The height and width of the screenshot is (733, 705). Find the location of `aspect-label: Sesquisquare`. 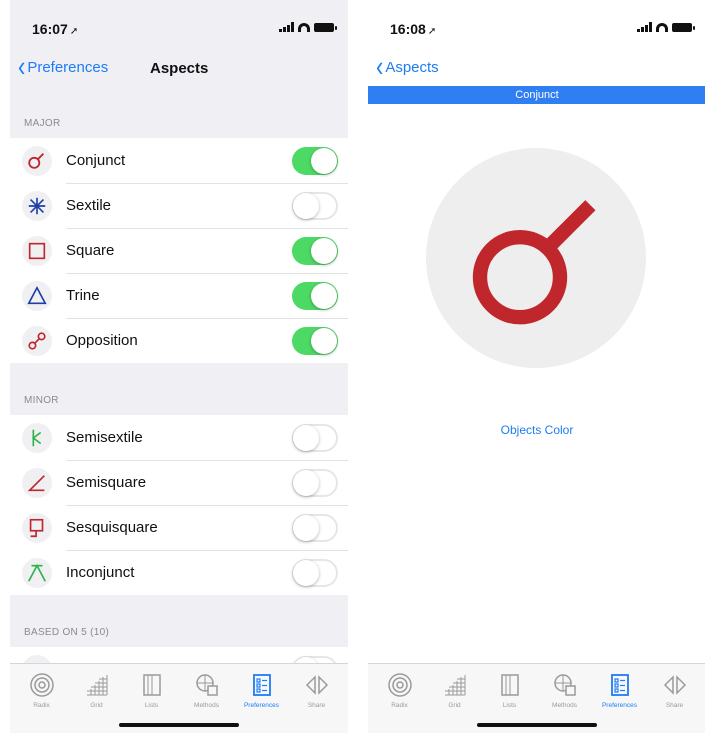

aspect-label: Sesquisquare is located at coordinates (112, 527).